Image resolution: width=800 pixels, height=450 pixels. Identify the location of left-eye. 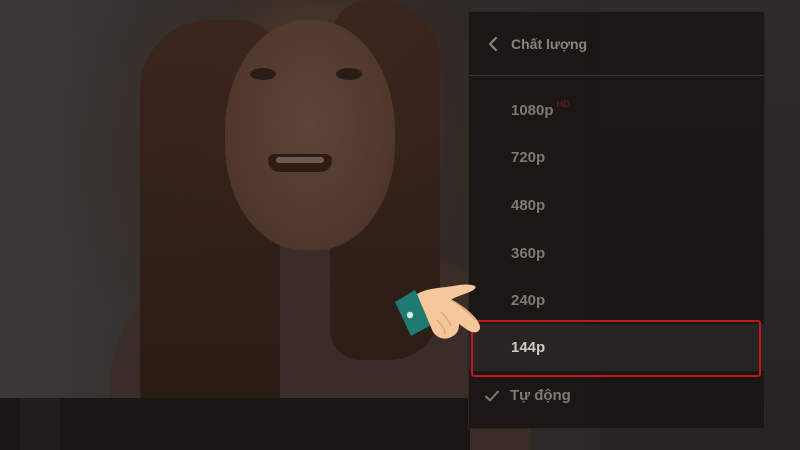
(263, 74).